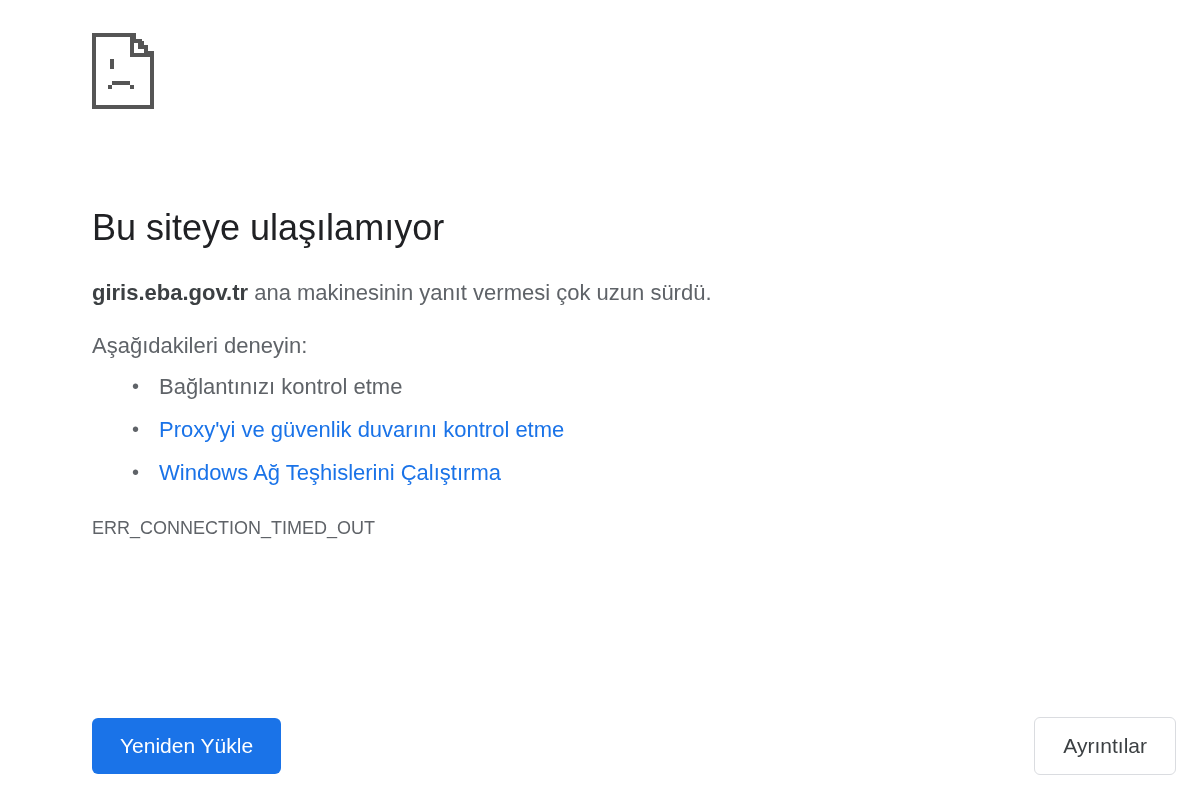 This screenshot has width=1200, height=808. I want to click on suggestion-link: Windows Ağ Teşhislerini Çalıştırma, so click(330, 472).